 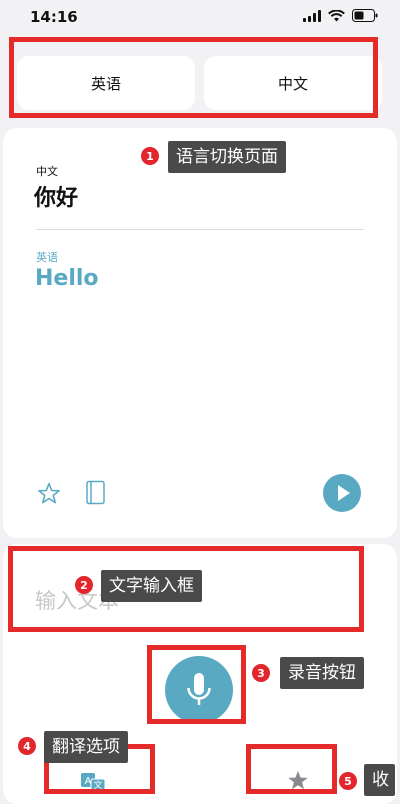 I want to click on annotation-number: 4, so click(x=27, y=746).